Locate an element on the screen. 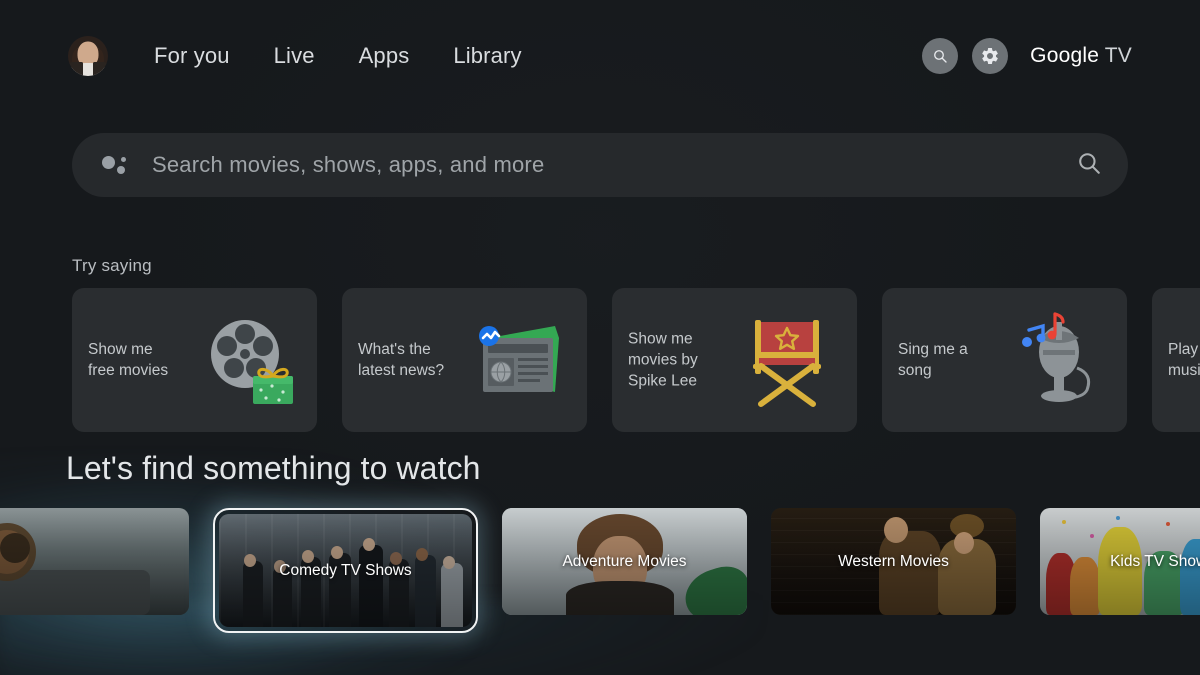 Image resolution: width=1200 pixels, height=675 pixels. content-tile-title: Comedy TV Shows is located at coordinates (345, 570).